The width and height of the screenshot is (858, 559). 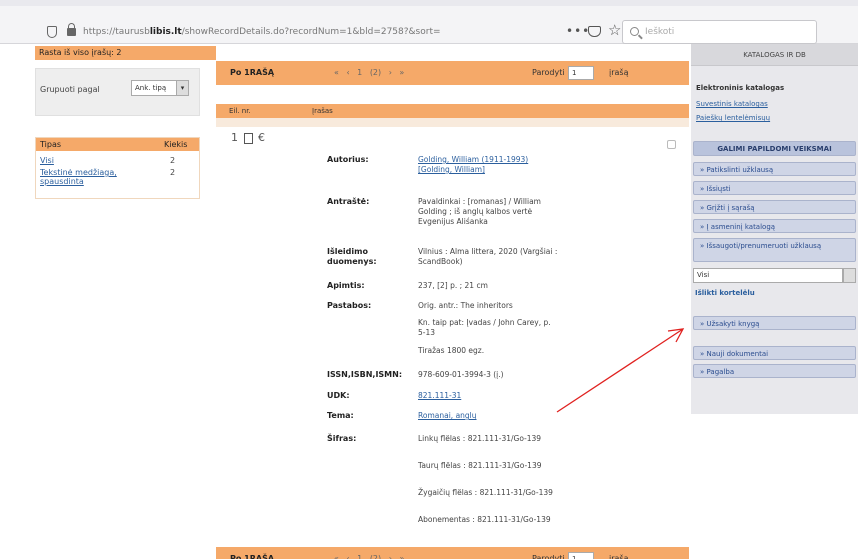 I want to click on group-by-select: Ank. tipą ▾, so click(x=160, y=88).